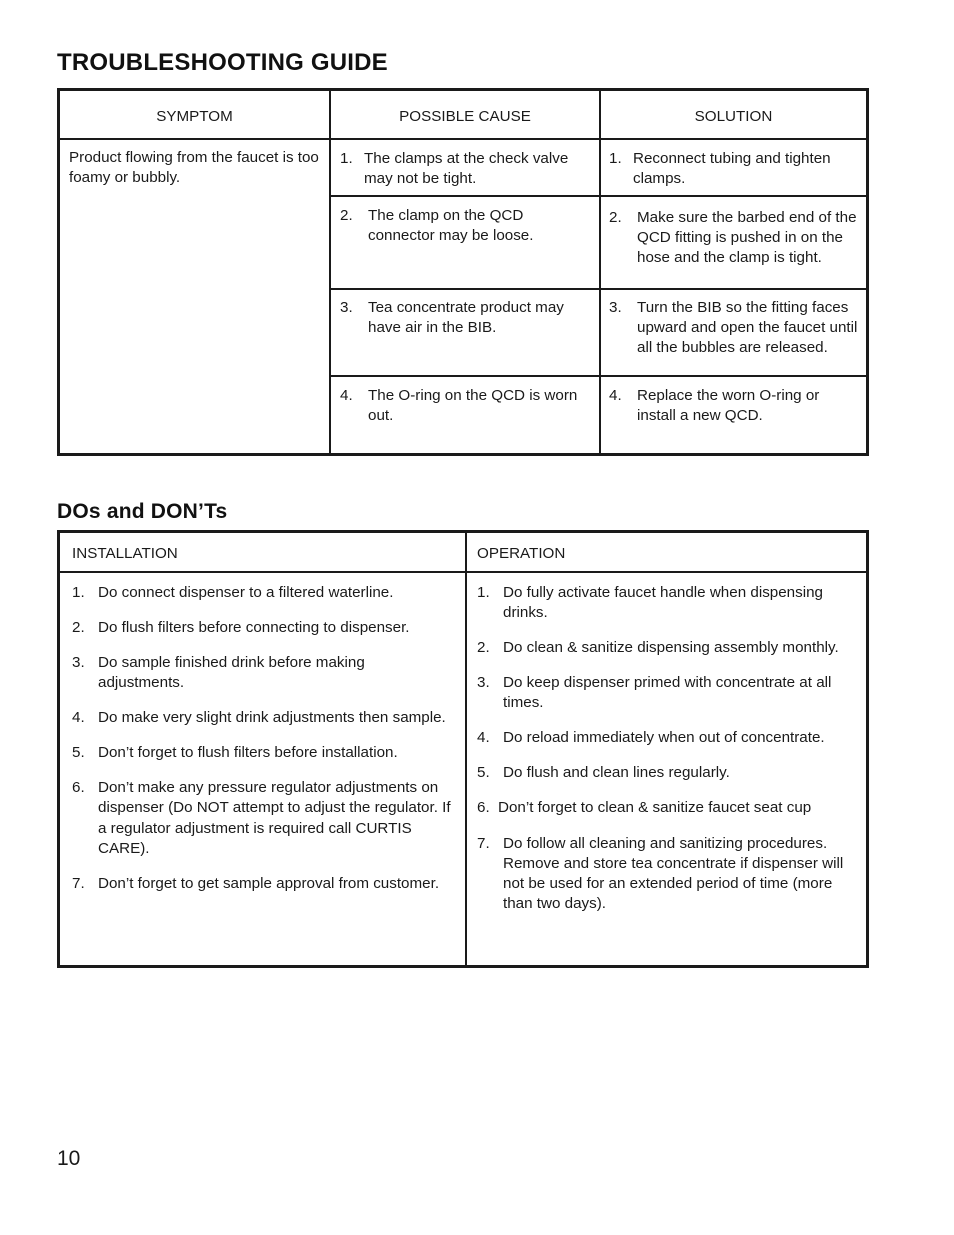  What do you see at coordinates (615, 217) in the screenshot?
I see `solution-number-2: 2.` at bounding box center [615, 217].